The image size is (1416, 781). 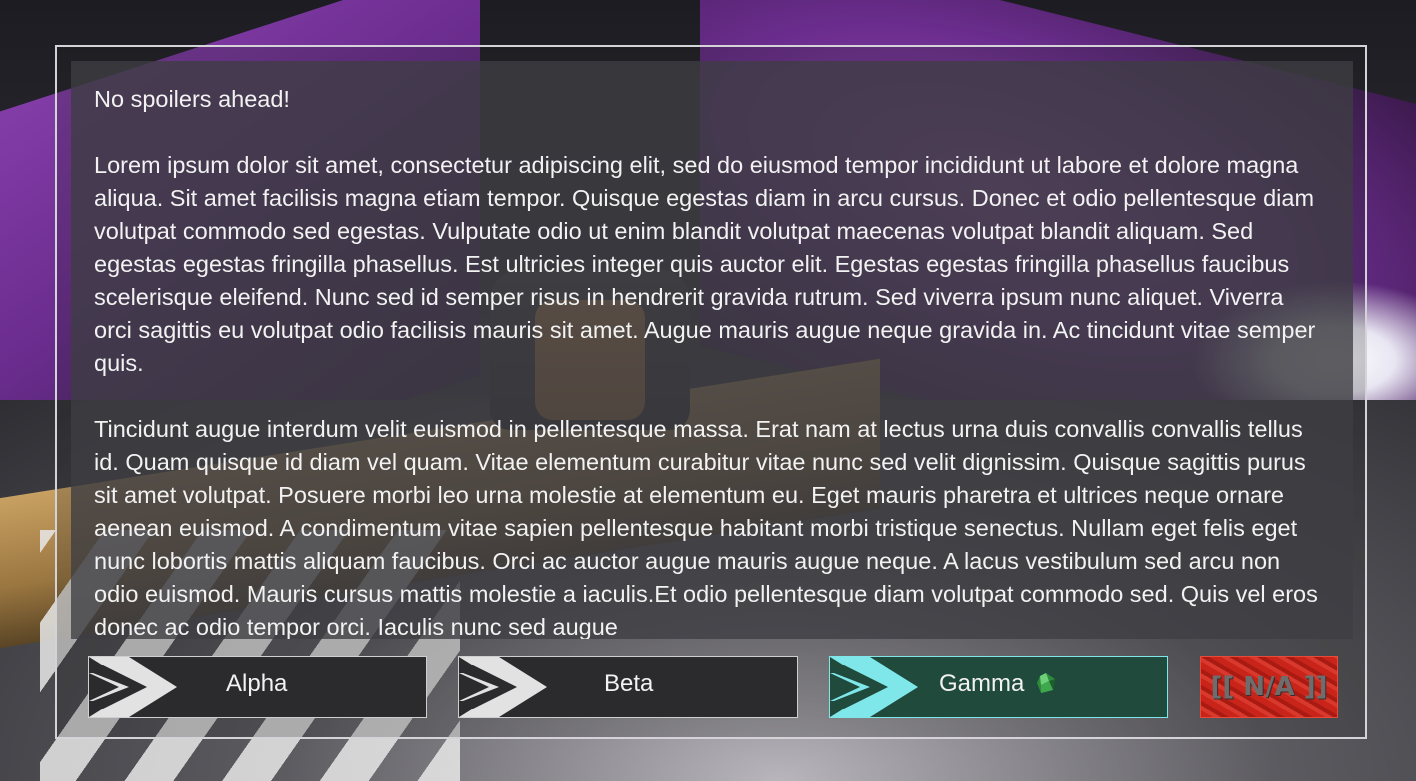 I want to click on na-button: [[ N/A ]], so click(x=1269, y=687).